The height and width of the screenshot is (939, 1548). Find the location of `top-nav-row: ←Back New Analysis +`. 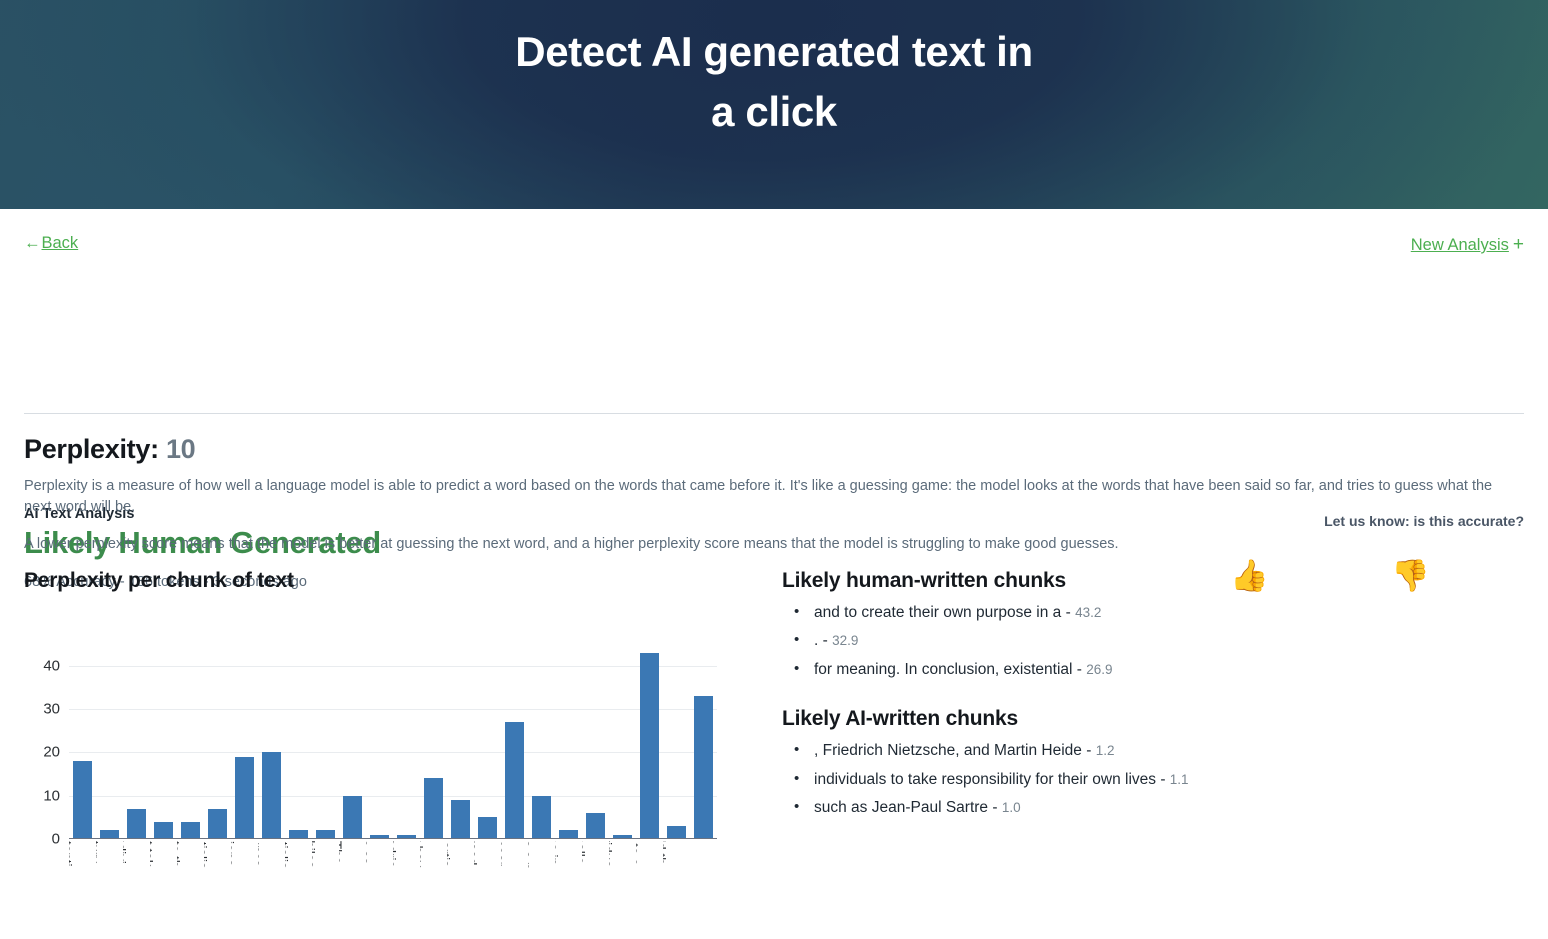

top-nav-row: ←Back New Analysis + is located at coordinates (774, 247).